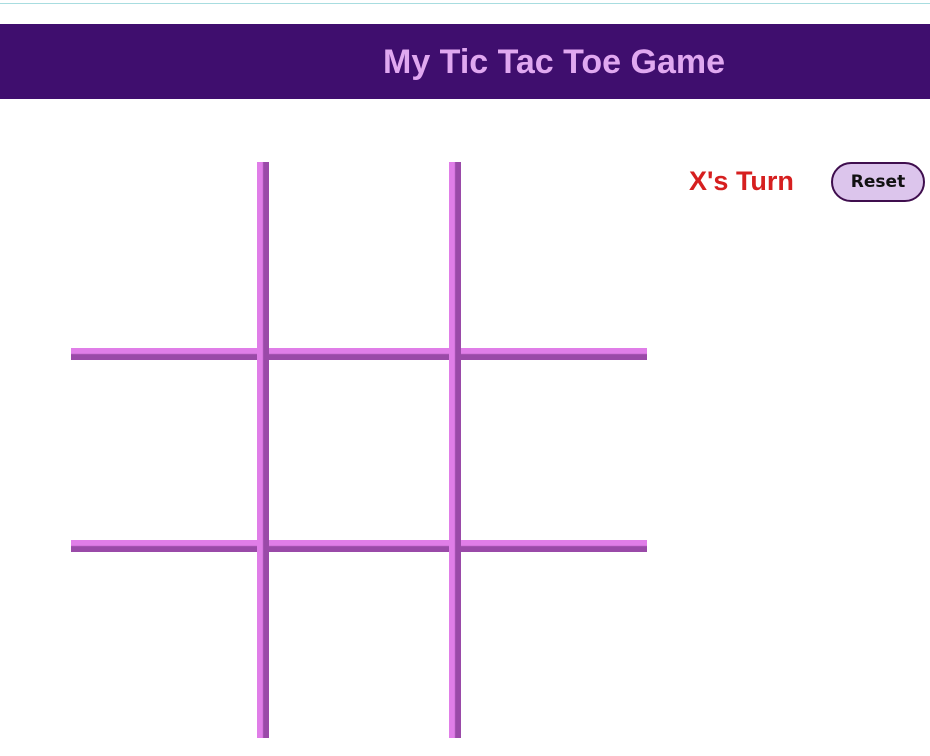 The image size is (930, 756). Describe the element at coordinates (554, 62) in the screenshot. I see `page-title: My Tic Tac Toe Game` at that location.